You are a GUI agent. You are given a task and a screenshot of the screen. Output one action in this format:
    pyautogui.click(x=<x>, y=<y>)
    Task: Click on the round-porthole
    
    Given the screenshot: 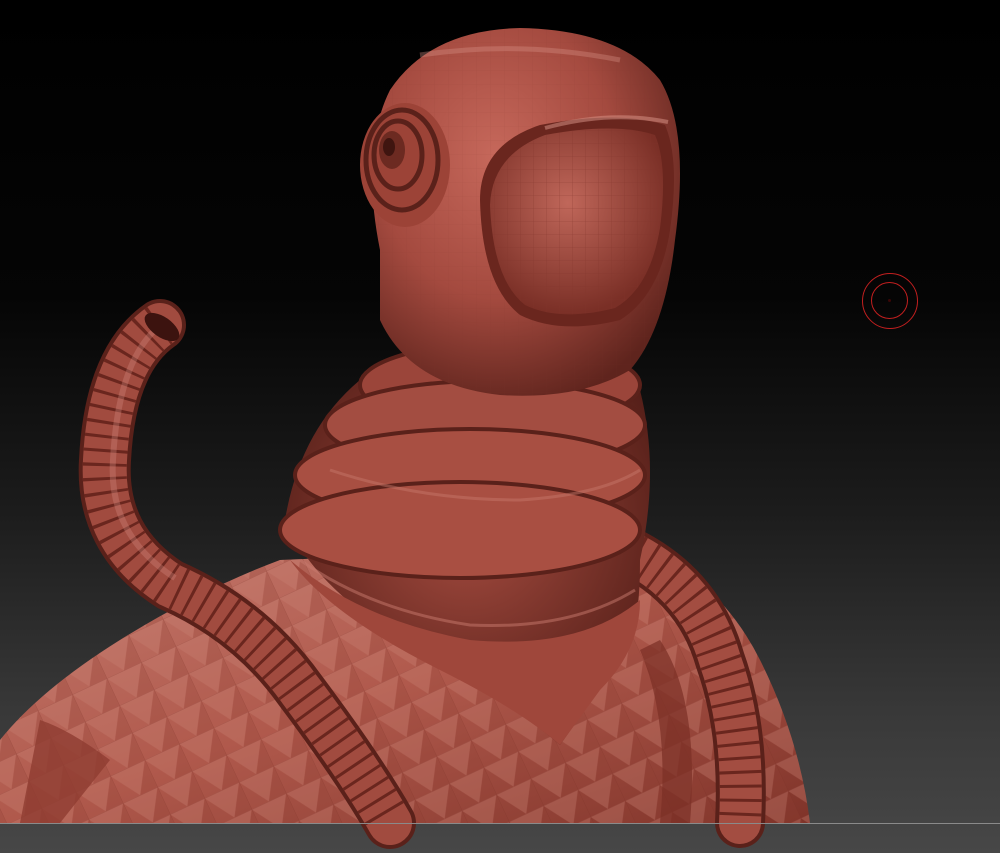 What is the action you would take?
    pyautogui.click(x=405, y=165)
    